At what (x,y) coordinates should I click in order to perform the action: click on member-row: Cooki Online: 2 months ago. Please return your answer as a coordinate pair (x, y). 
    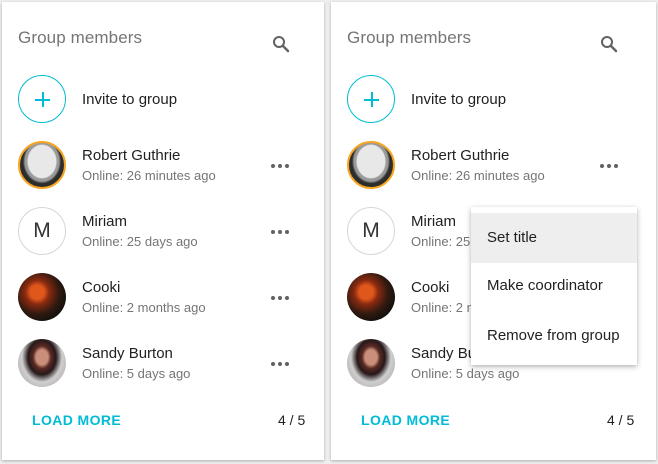
    Looking at the image, I should click on (163, 298).